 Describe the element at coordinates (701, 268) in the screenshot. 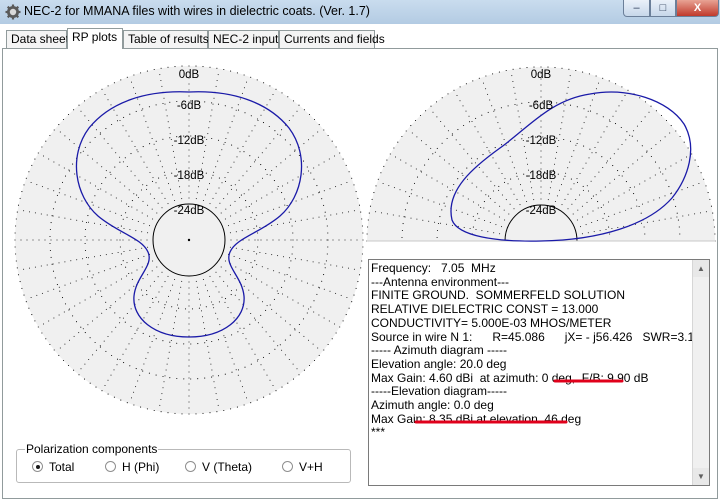

I see `arrow-up-icon: ▲` at that location.